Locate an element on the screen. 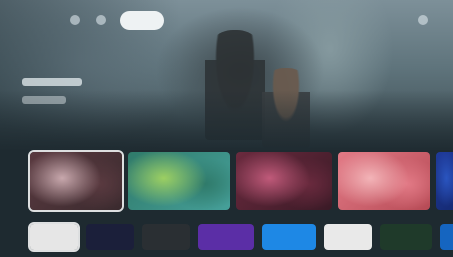 The width and height of the screenshot is (453, 257). hero-title is located at coordinates (52, 82).